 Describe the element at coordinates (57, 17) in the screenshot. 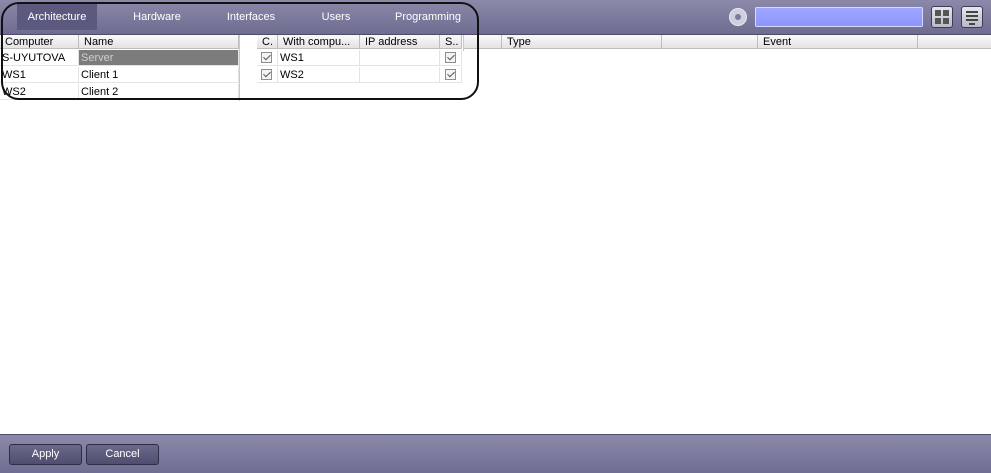

I see `tab-architecture: Architecture` at that location.